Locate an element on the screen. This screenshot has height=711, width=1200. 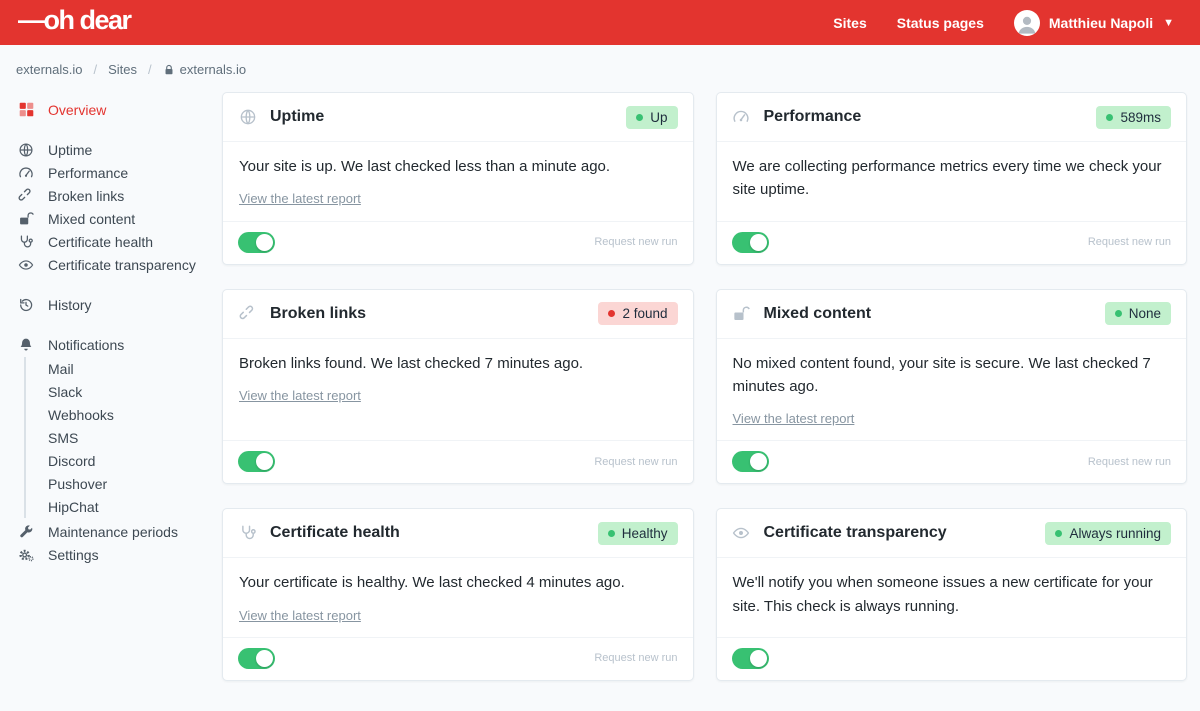
sidebar-item-mixed-content: Mixed content is located at coordinates (118, 218).